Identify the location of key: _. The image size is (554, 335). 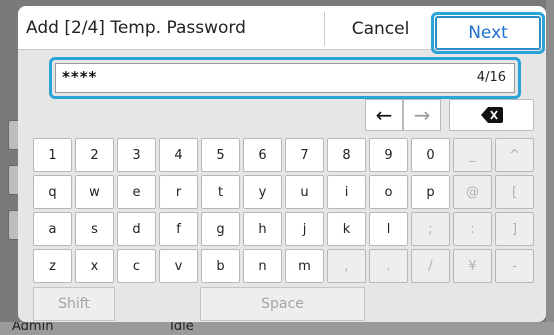
(472, 155).